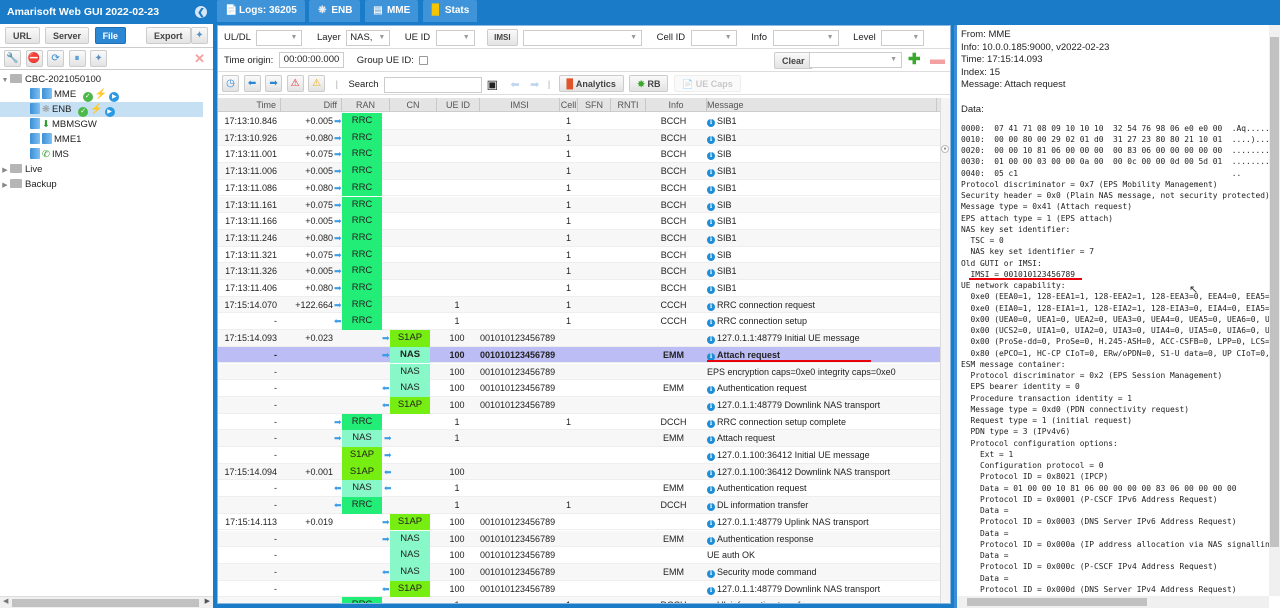 The image size is (1280, 608). Describe the element at coordinates (822, 522) in the screenshot. I see `cell-message: i 127.0.1.1:48779 Uplink NAS transport` at that location.